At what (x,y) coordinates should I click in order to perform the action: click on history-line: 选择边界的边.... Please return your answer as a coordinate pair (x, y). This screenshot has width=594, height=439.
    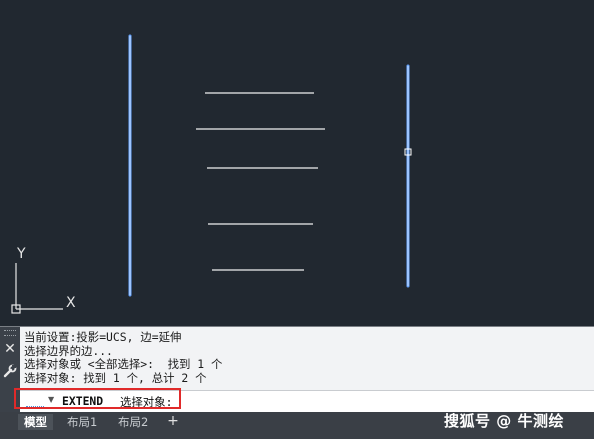
    Looking at the image, I should click on (68, 350).